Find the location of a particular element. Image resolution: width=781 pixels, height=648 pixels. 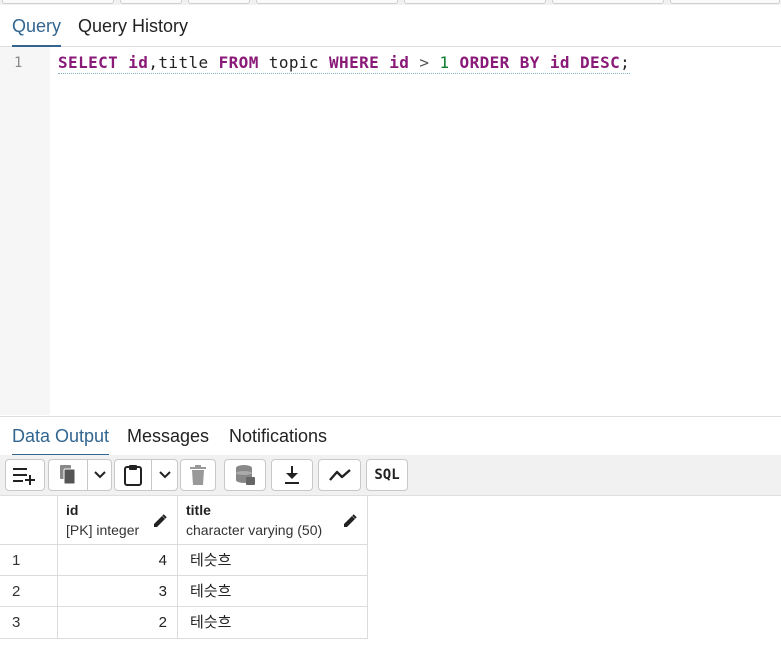

tab-query: Query is located at coordinates (37, 26).